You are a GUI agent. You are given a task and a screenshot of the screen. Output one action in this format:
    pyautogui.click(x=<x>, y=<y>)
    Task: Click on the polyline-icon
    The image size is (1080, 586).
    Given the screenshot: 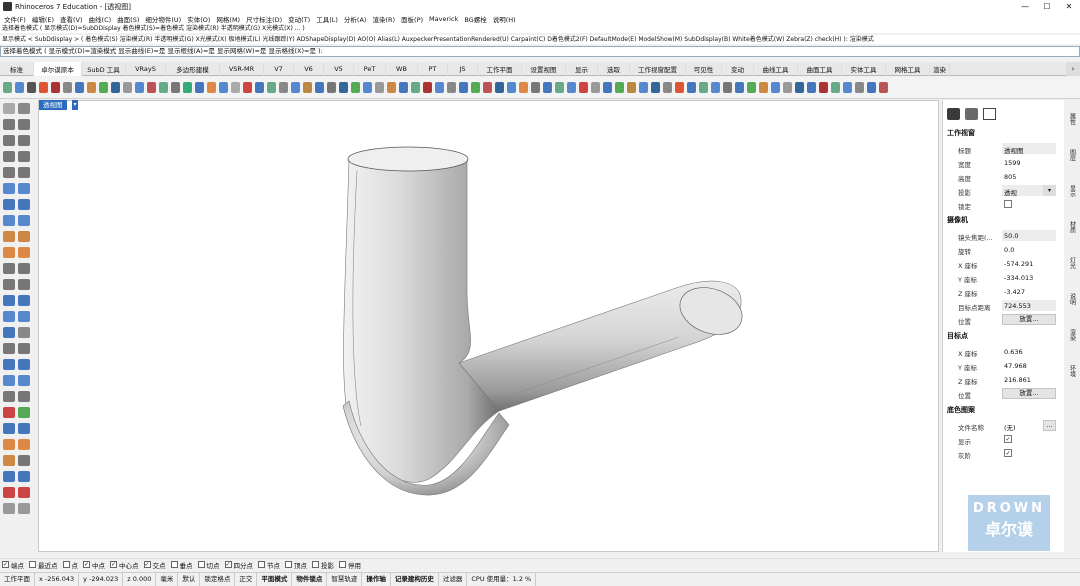 What is the action you would take?
    pyautogui.click(x=9, y=124)
    